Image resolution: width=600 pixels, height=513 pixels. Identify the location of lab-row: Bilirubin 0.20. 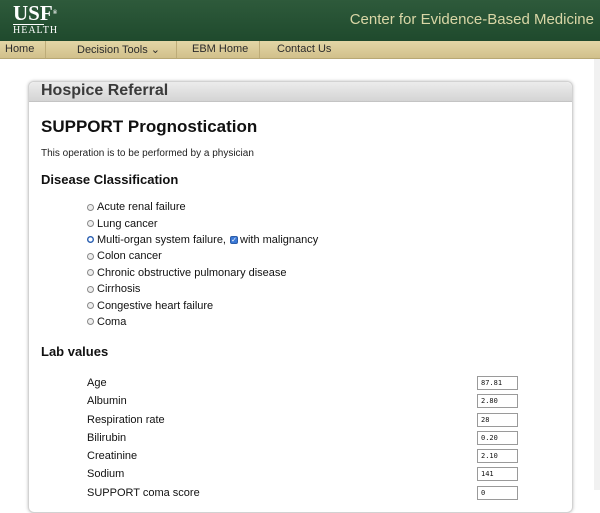
(307, 439).